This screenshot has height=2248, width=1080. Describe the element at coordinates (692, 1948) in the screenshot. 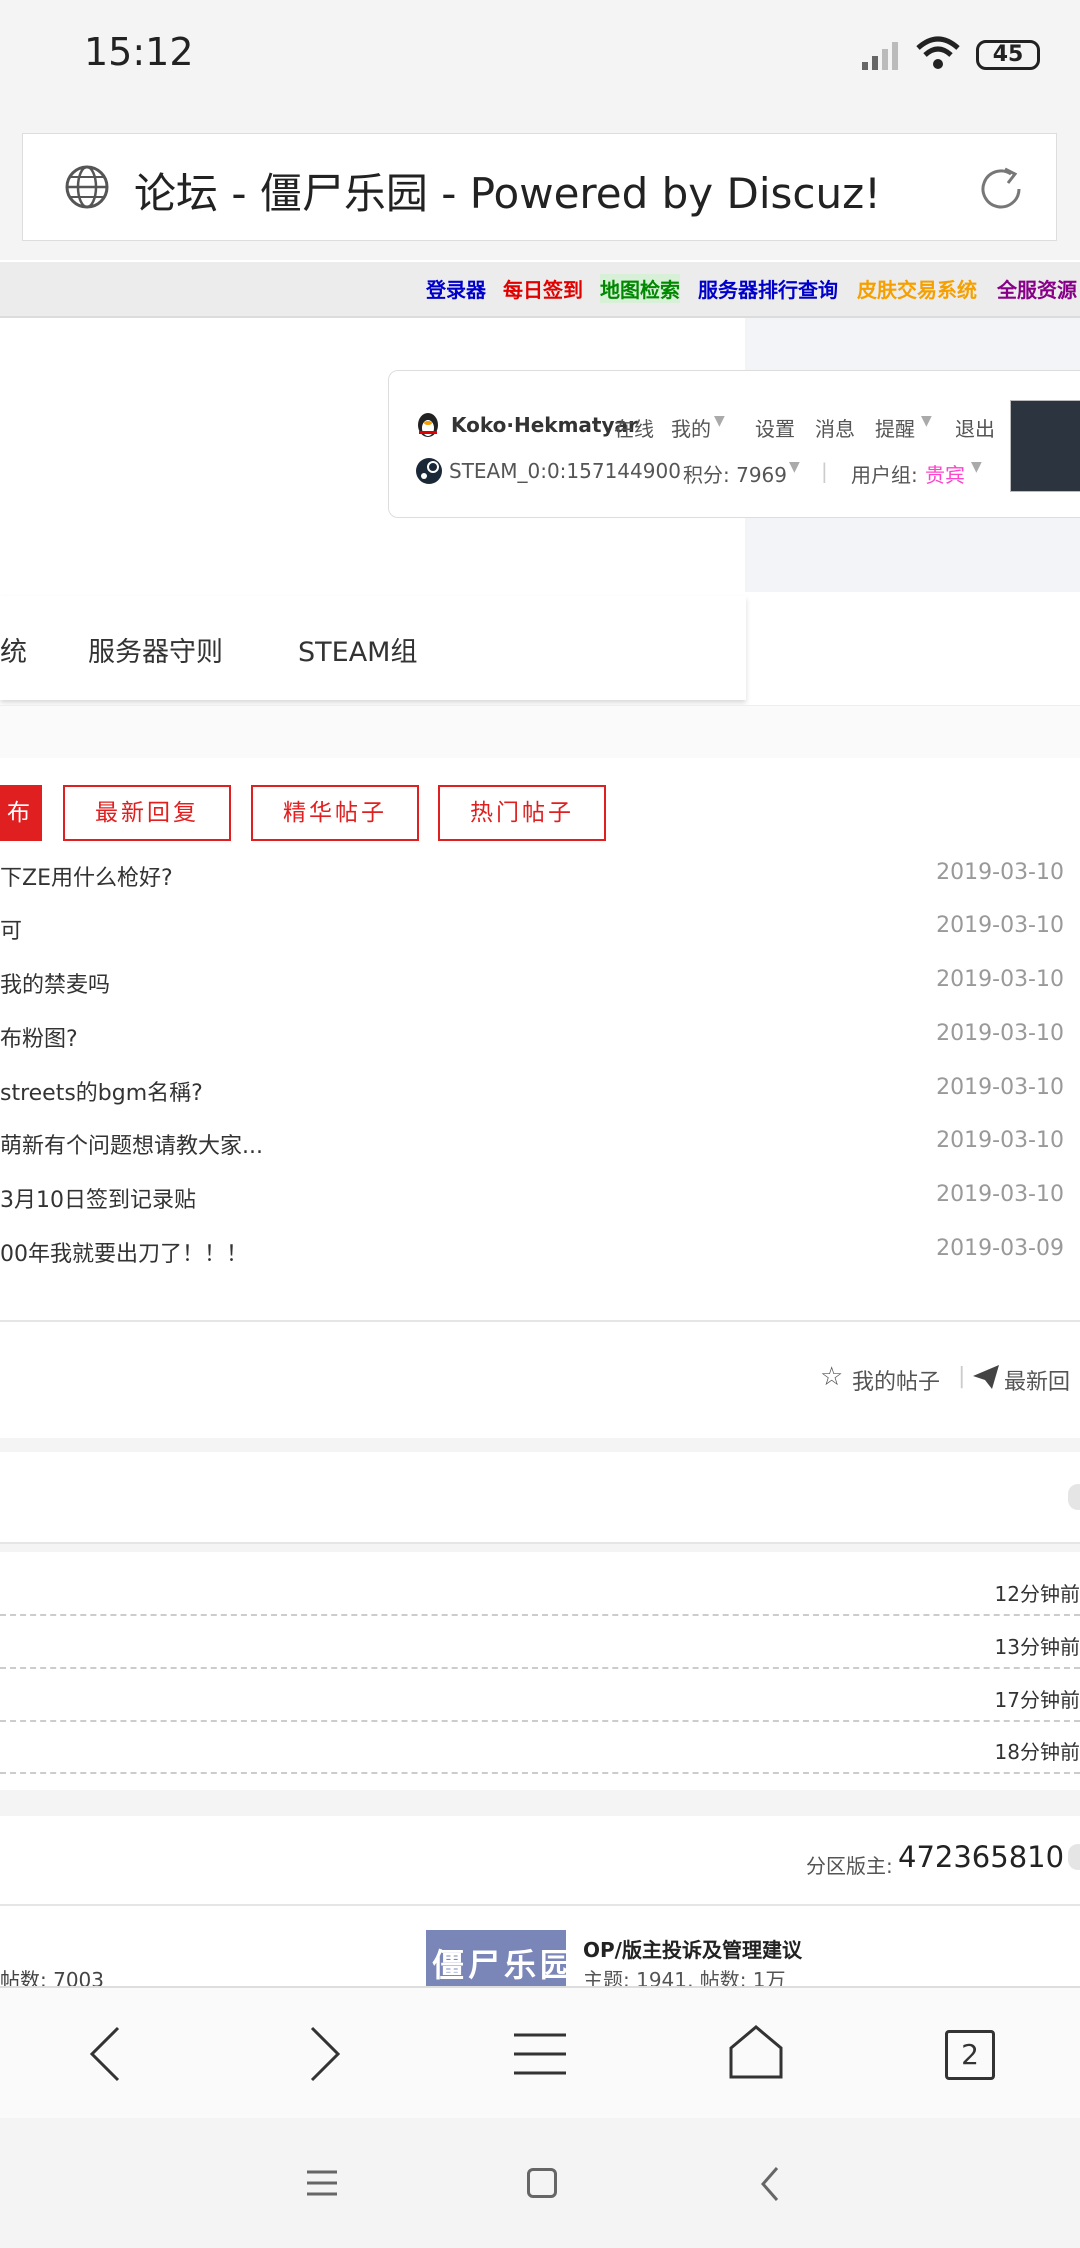

I see `forum-name: OP/版主投诉及管理建议` at that location.